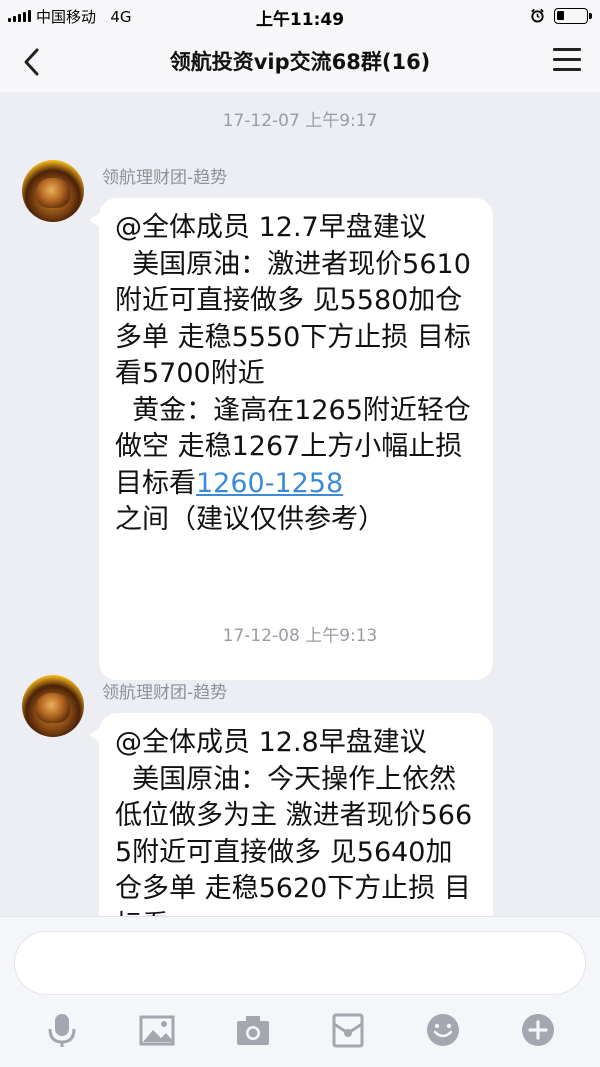 The height and width of the screenshot is (1067, 600). I want to click on camera-icon, so click(253, 1030).